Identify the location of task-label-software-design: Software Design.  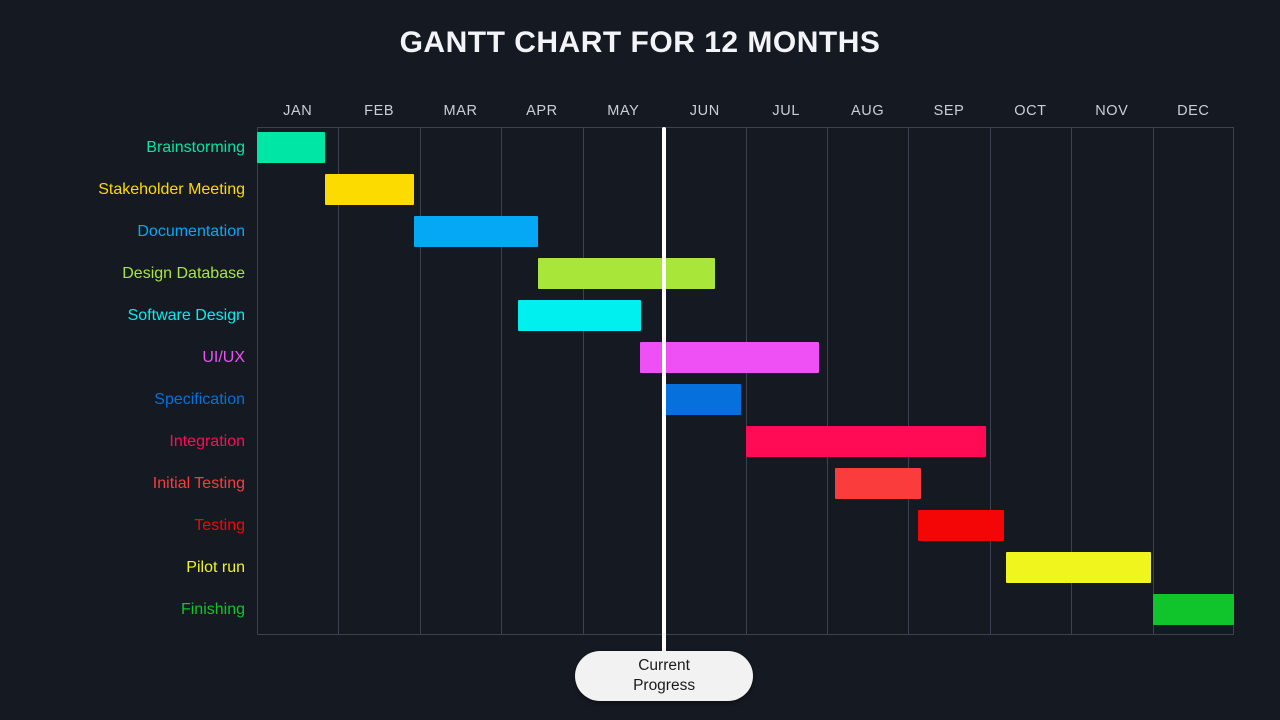
(186, 315).